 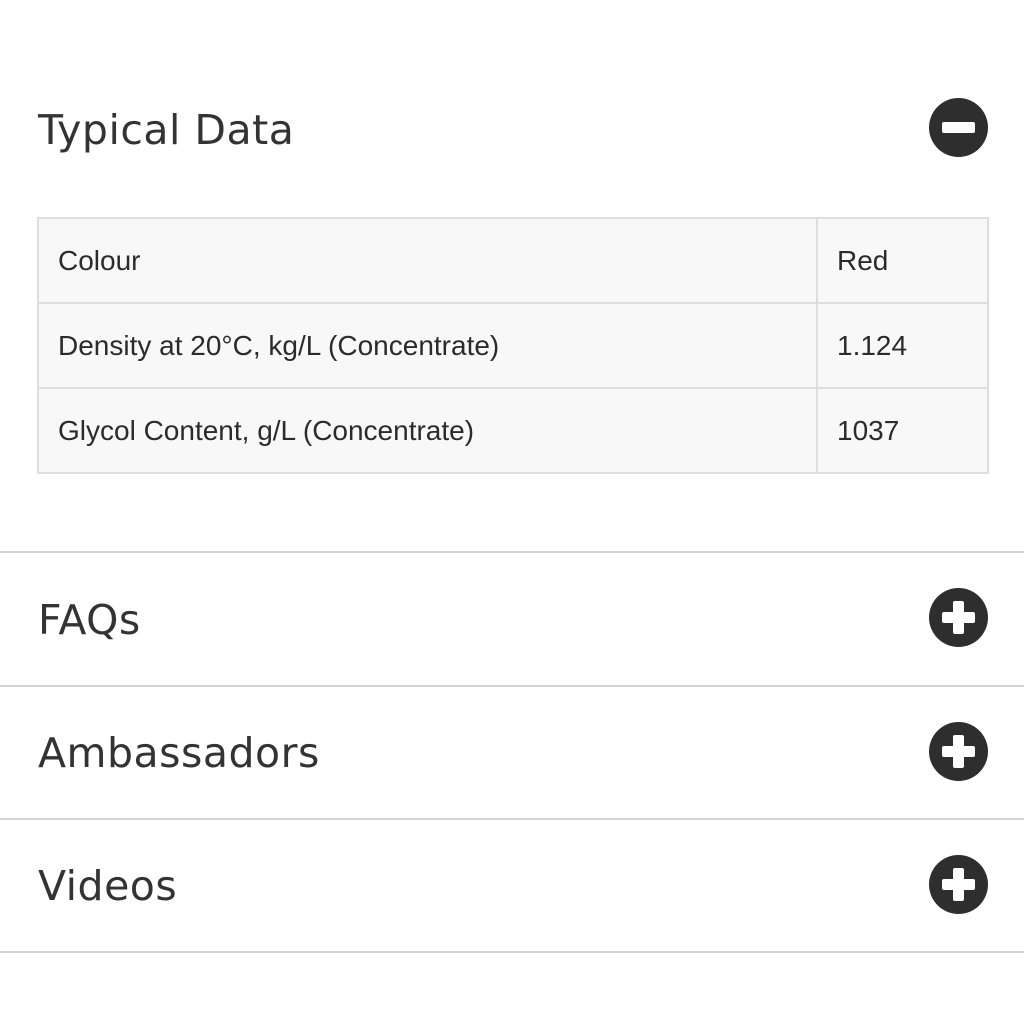 I want to click on table-cell-value: Red, so click(x=902, y=260).